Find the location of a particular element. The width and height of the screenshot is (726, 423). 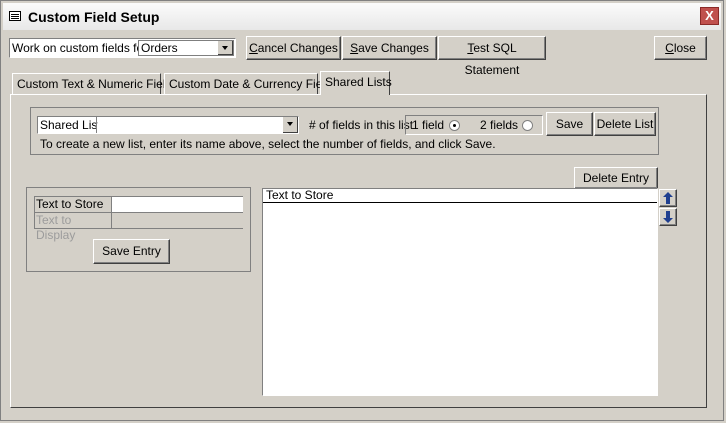

close-button: Close is located at coordinates (680, 48).